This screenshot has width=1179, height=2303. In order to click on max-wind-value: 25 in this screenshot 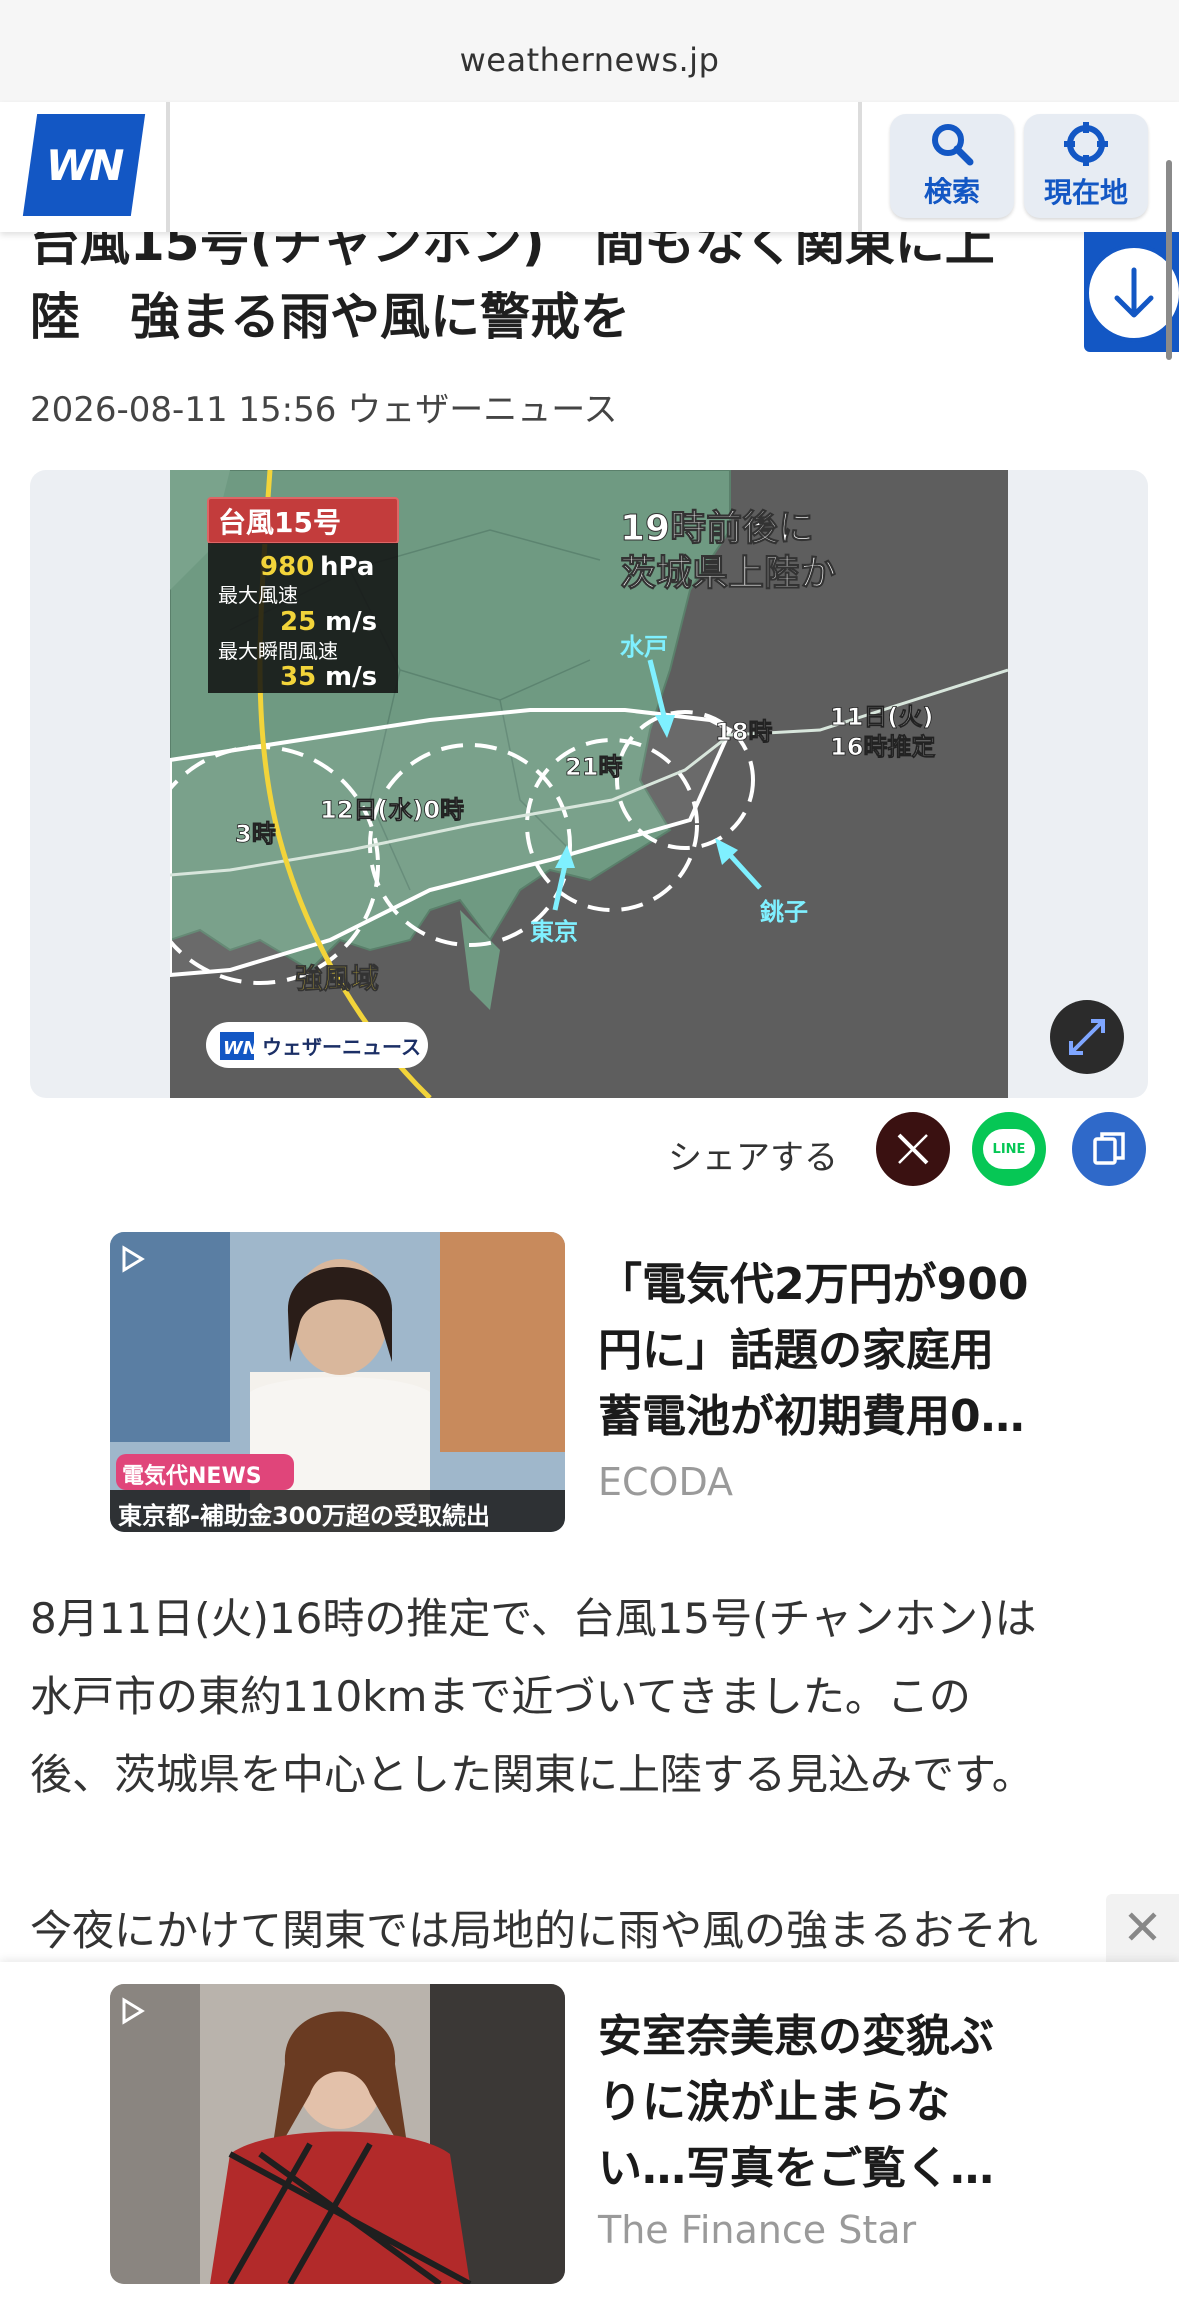, I will do `click(298, 622)`.